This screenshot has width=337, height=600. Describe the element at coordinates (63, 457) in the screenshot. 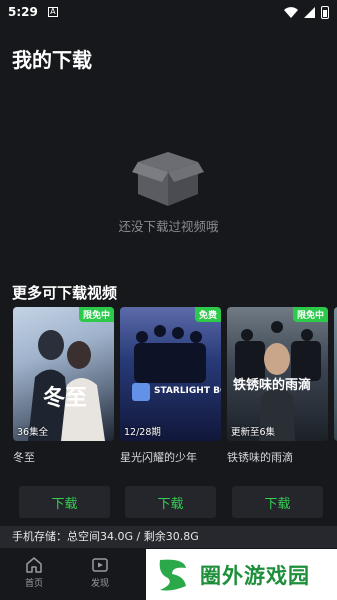

I see `video-title: 冬至` at that location.